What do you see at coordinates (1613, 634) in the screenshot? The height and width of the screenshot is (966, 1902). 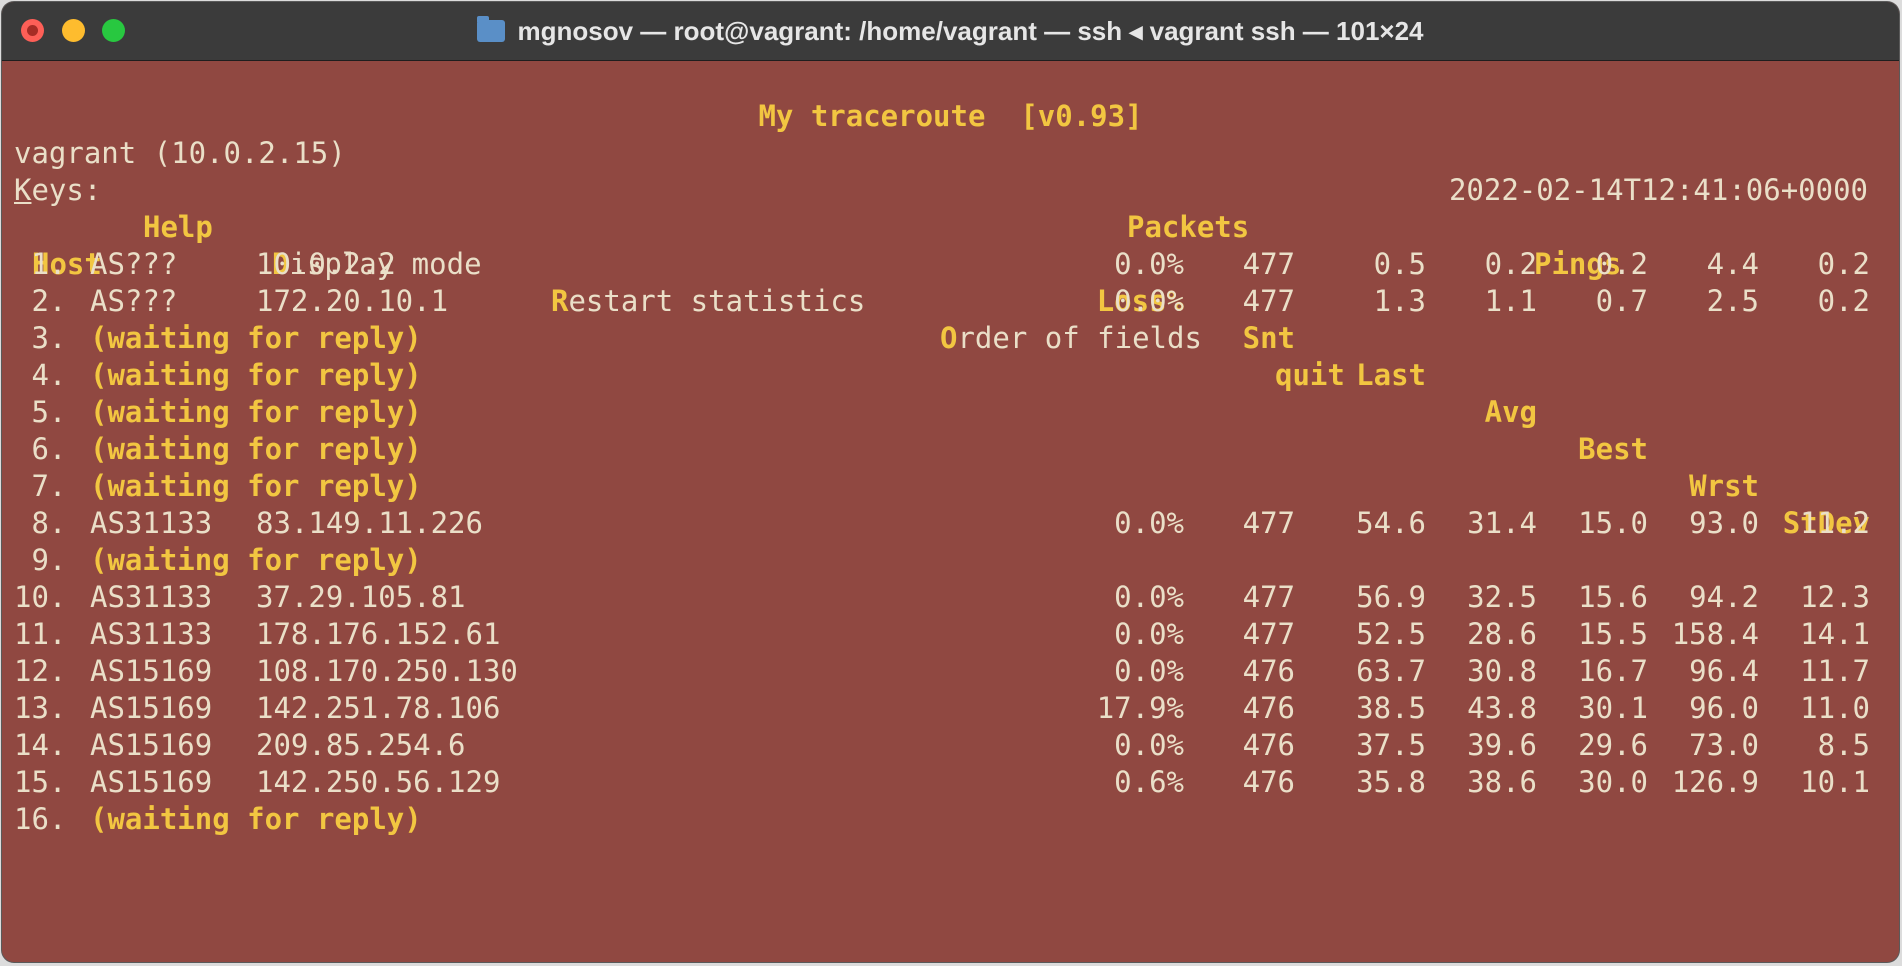 I see `hop-best: 15.5` at bounding box center [1613, 634].